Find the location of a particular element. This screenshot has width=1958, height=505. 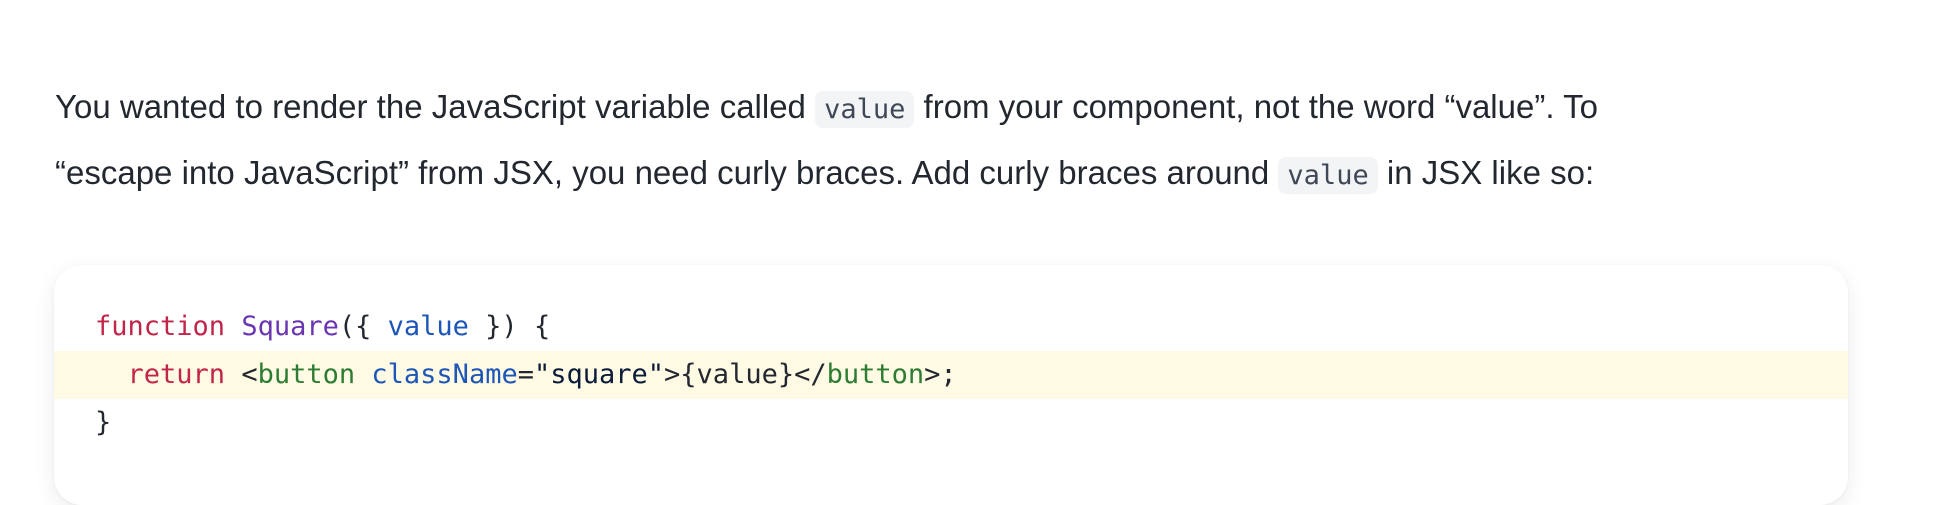

code-punctuation: } is located at coordinates (103, 422).